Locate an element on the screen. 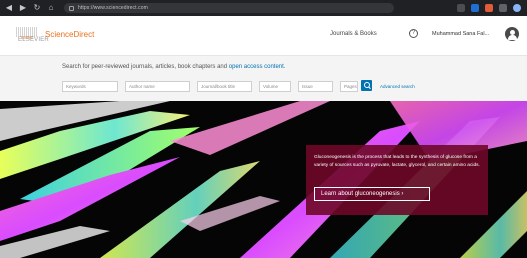  journals-books-link: Journals & Books is located at coordinates (353, 34).